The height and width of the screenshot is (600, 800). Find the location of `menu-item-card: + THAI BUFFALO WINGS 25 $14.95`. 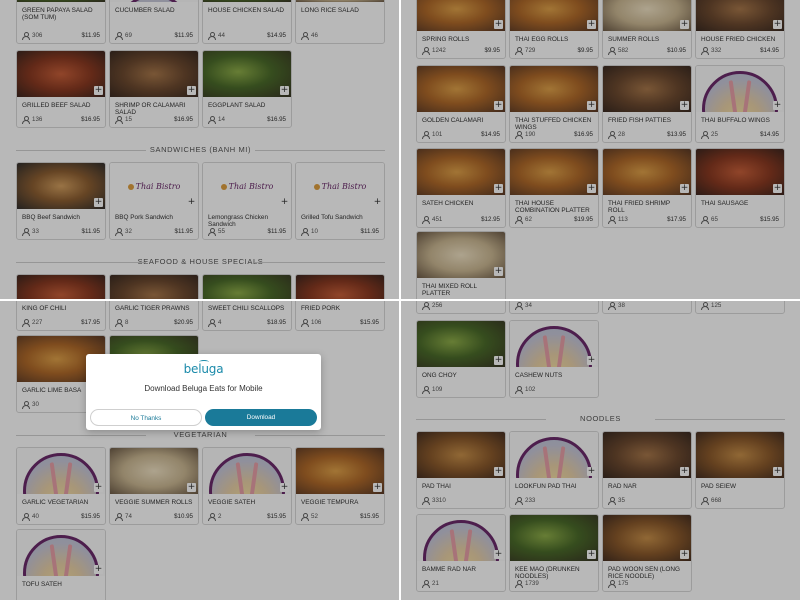

menu-item-card: + THAI BUFFALO WINGS 25 $14.95 is located at coordinates (740, 104).